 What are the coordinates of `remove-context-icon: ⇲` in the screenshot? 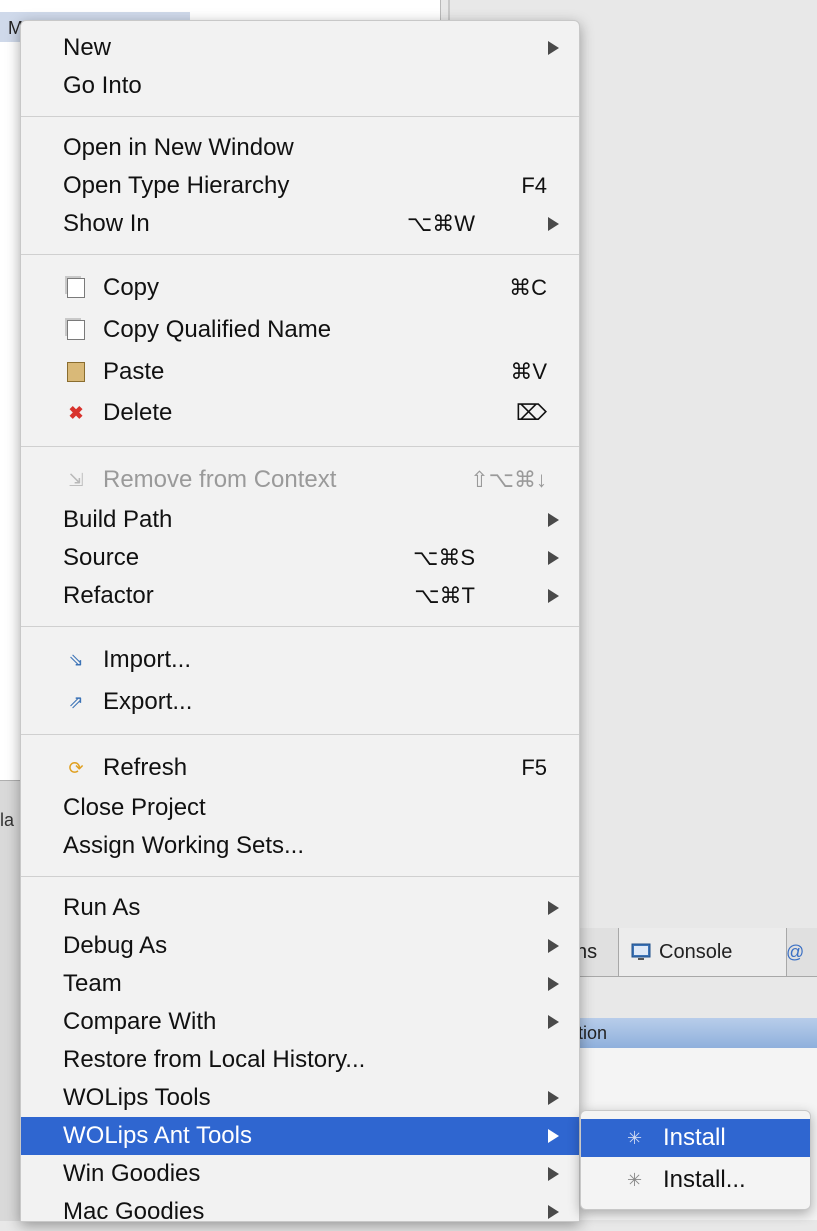 It's located at (76, 479).